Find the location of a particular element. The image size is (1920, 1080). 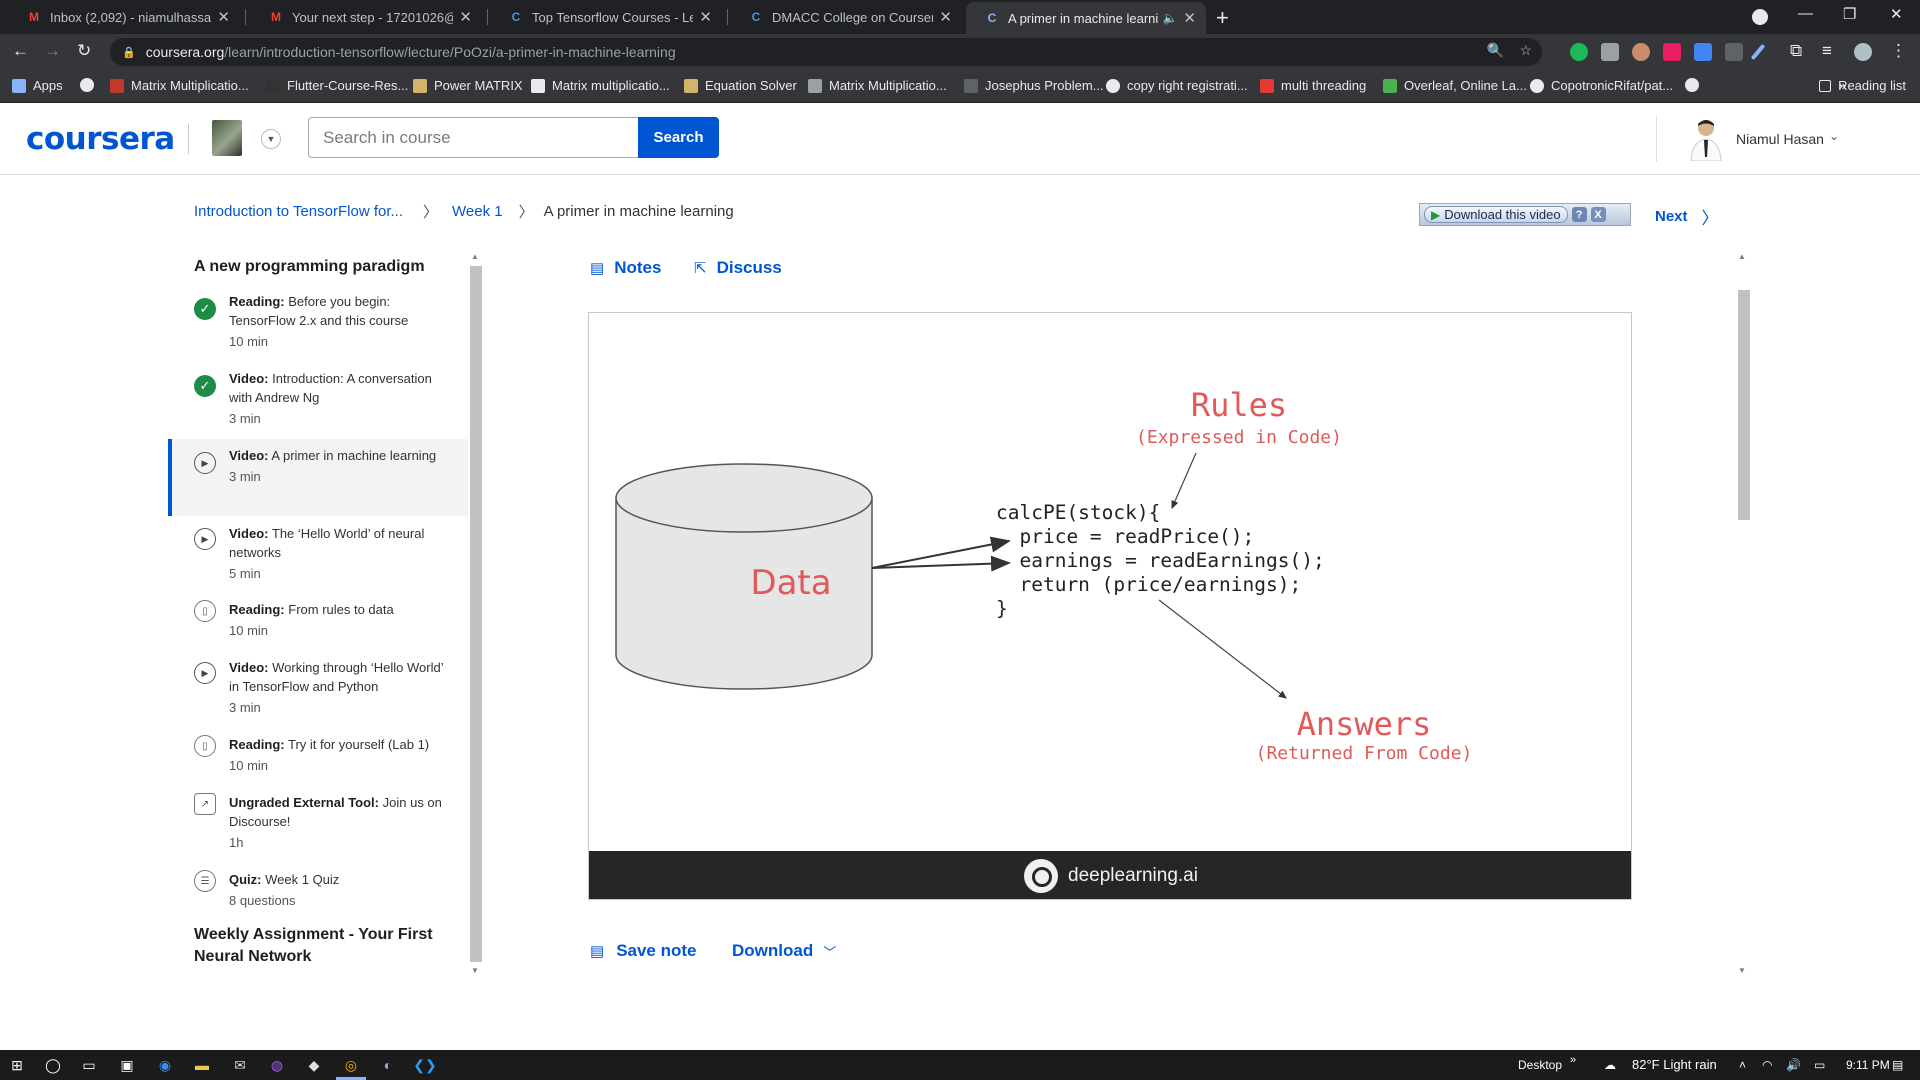

zoom-icon: 🔍 is located at coordinates (1495, 50).